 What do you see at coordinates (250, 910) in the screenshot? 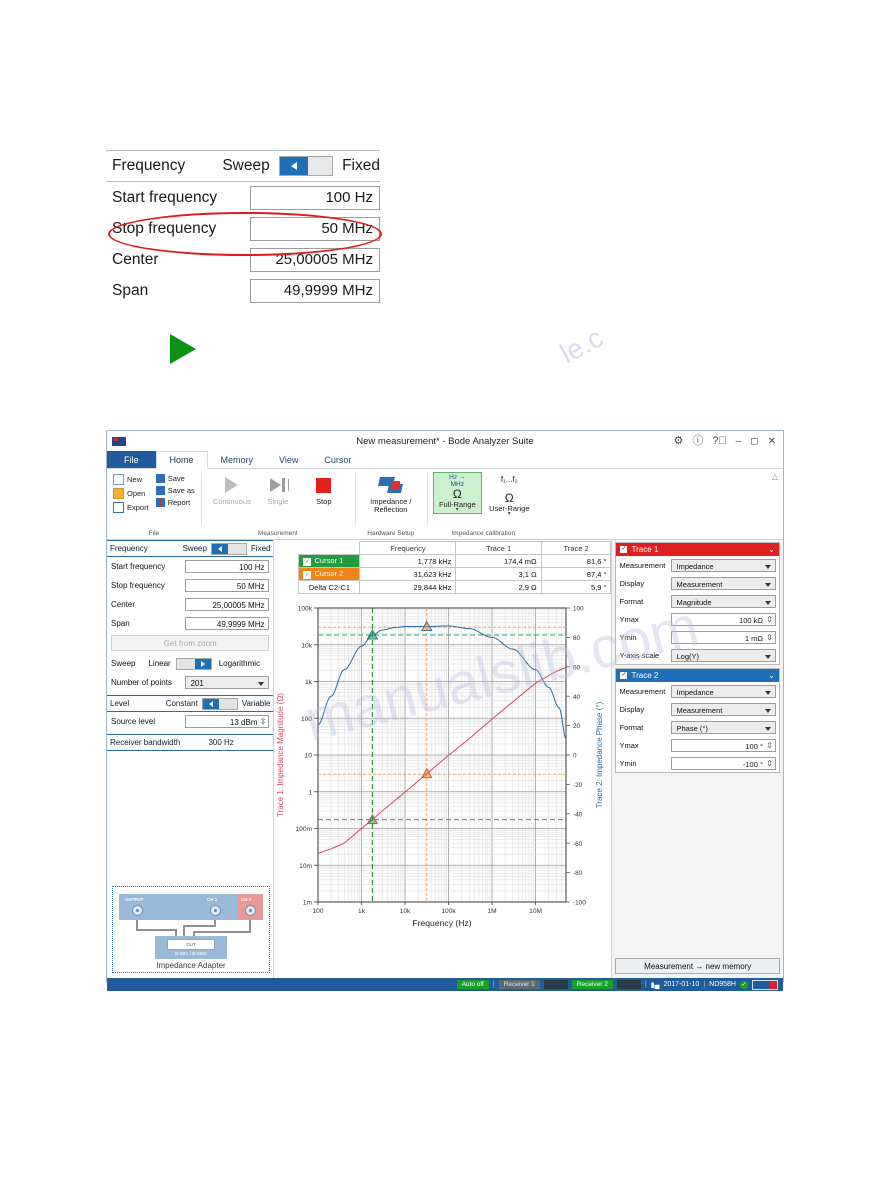
I see `ch2-port-icon` at bounding box center [250, 910].